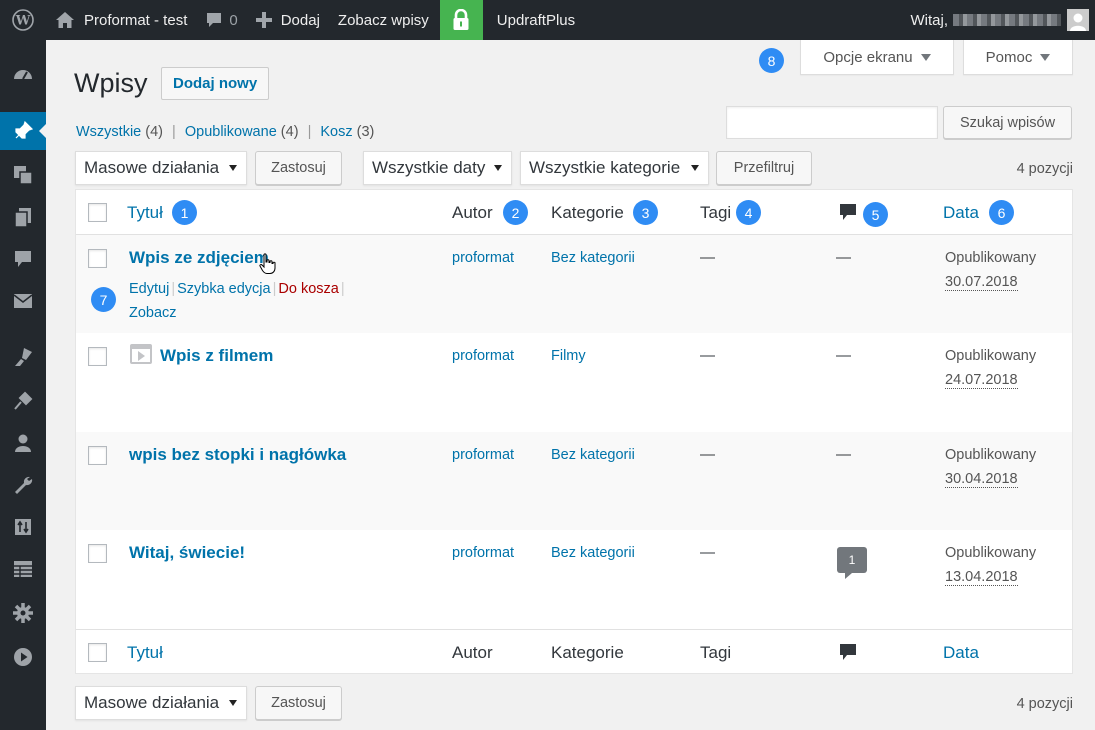  Describe the element at coordinates (161, 168) in the screenshot. I see `bulk-actions-select: Masowe działania` at that location.